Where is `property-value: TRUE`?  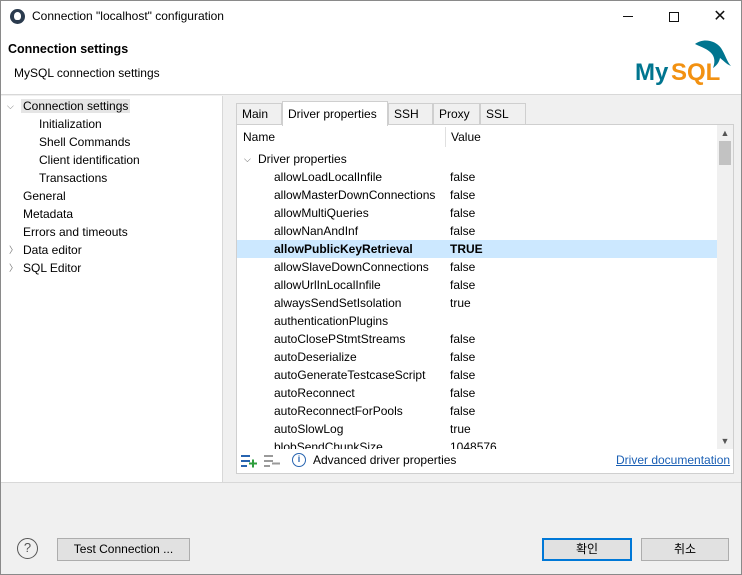 property-value: TRUE is located at coordinates (466, 249).